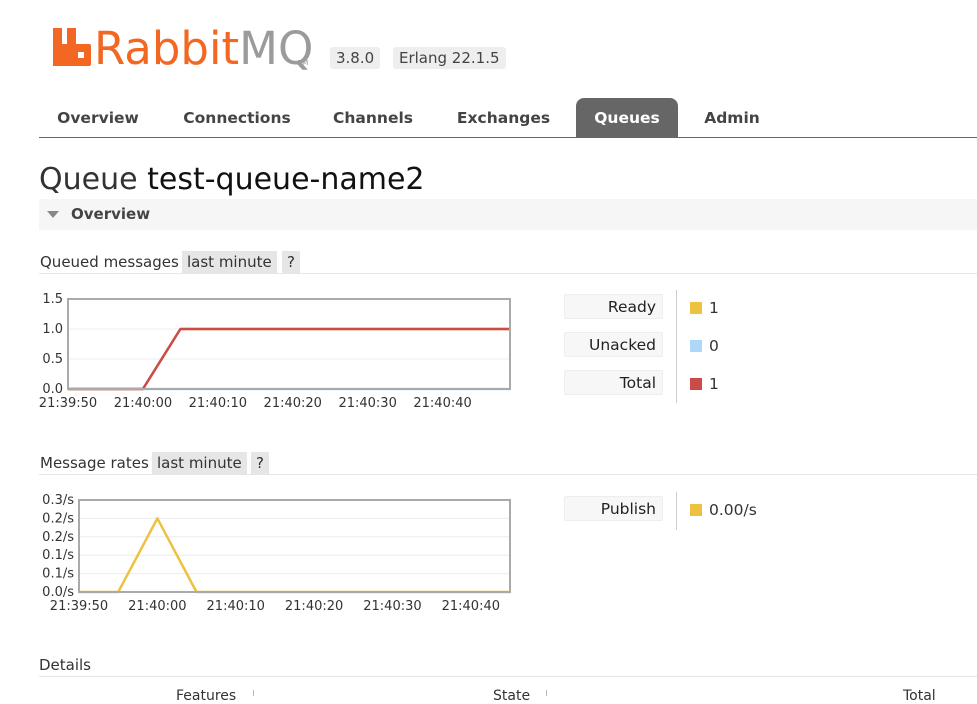 The width and height of the screenshot is (977, 704). What do you see at coordinates (676, 346) in the screenshot?
I see `stat-divider` at bounding box center [676, 346].